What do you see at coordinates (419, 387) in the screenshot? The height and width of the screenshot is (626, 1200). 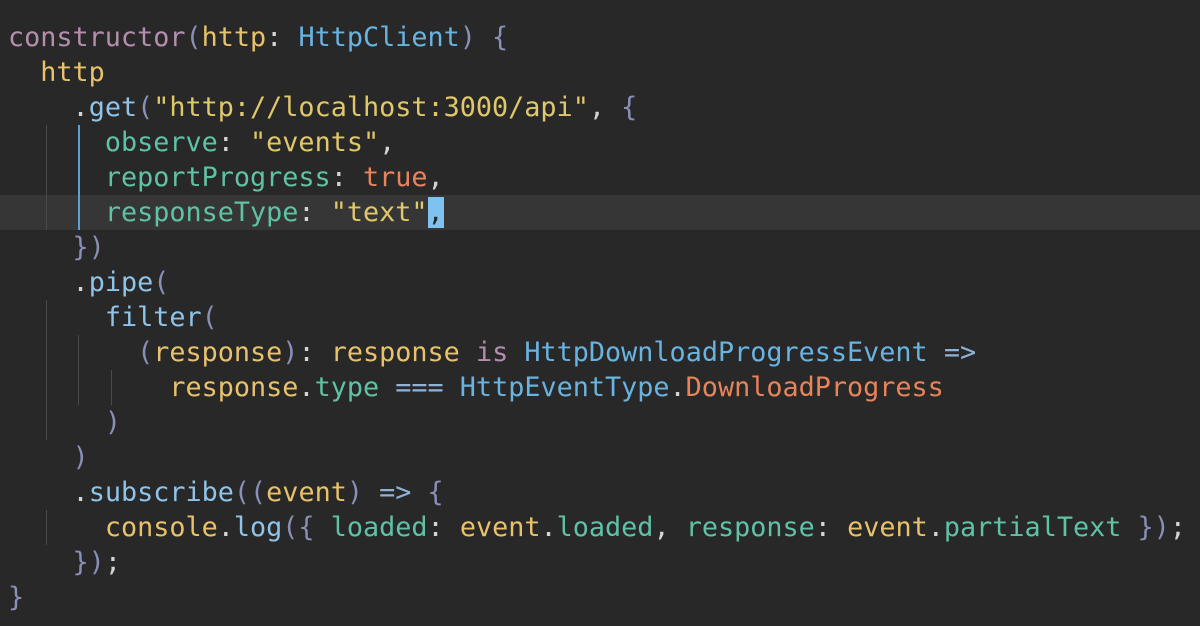 I see `code-token: ===` at bounding box center [419, 387].